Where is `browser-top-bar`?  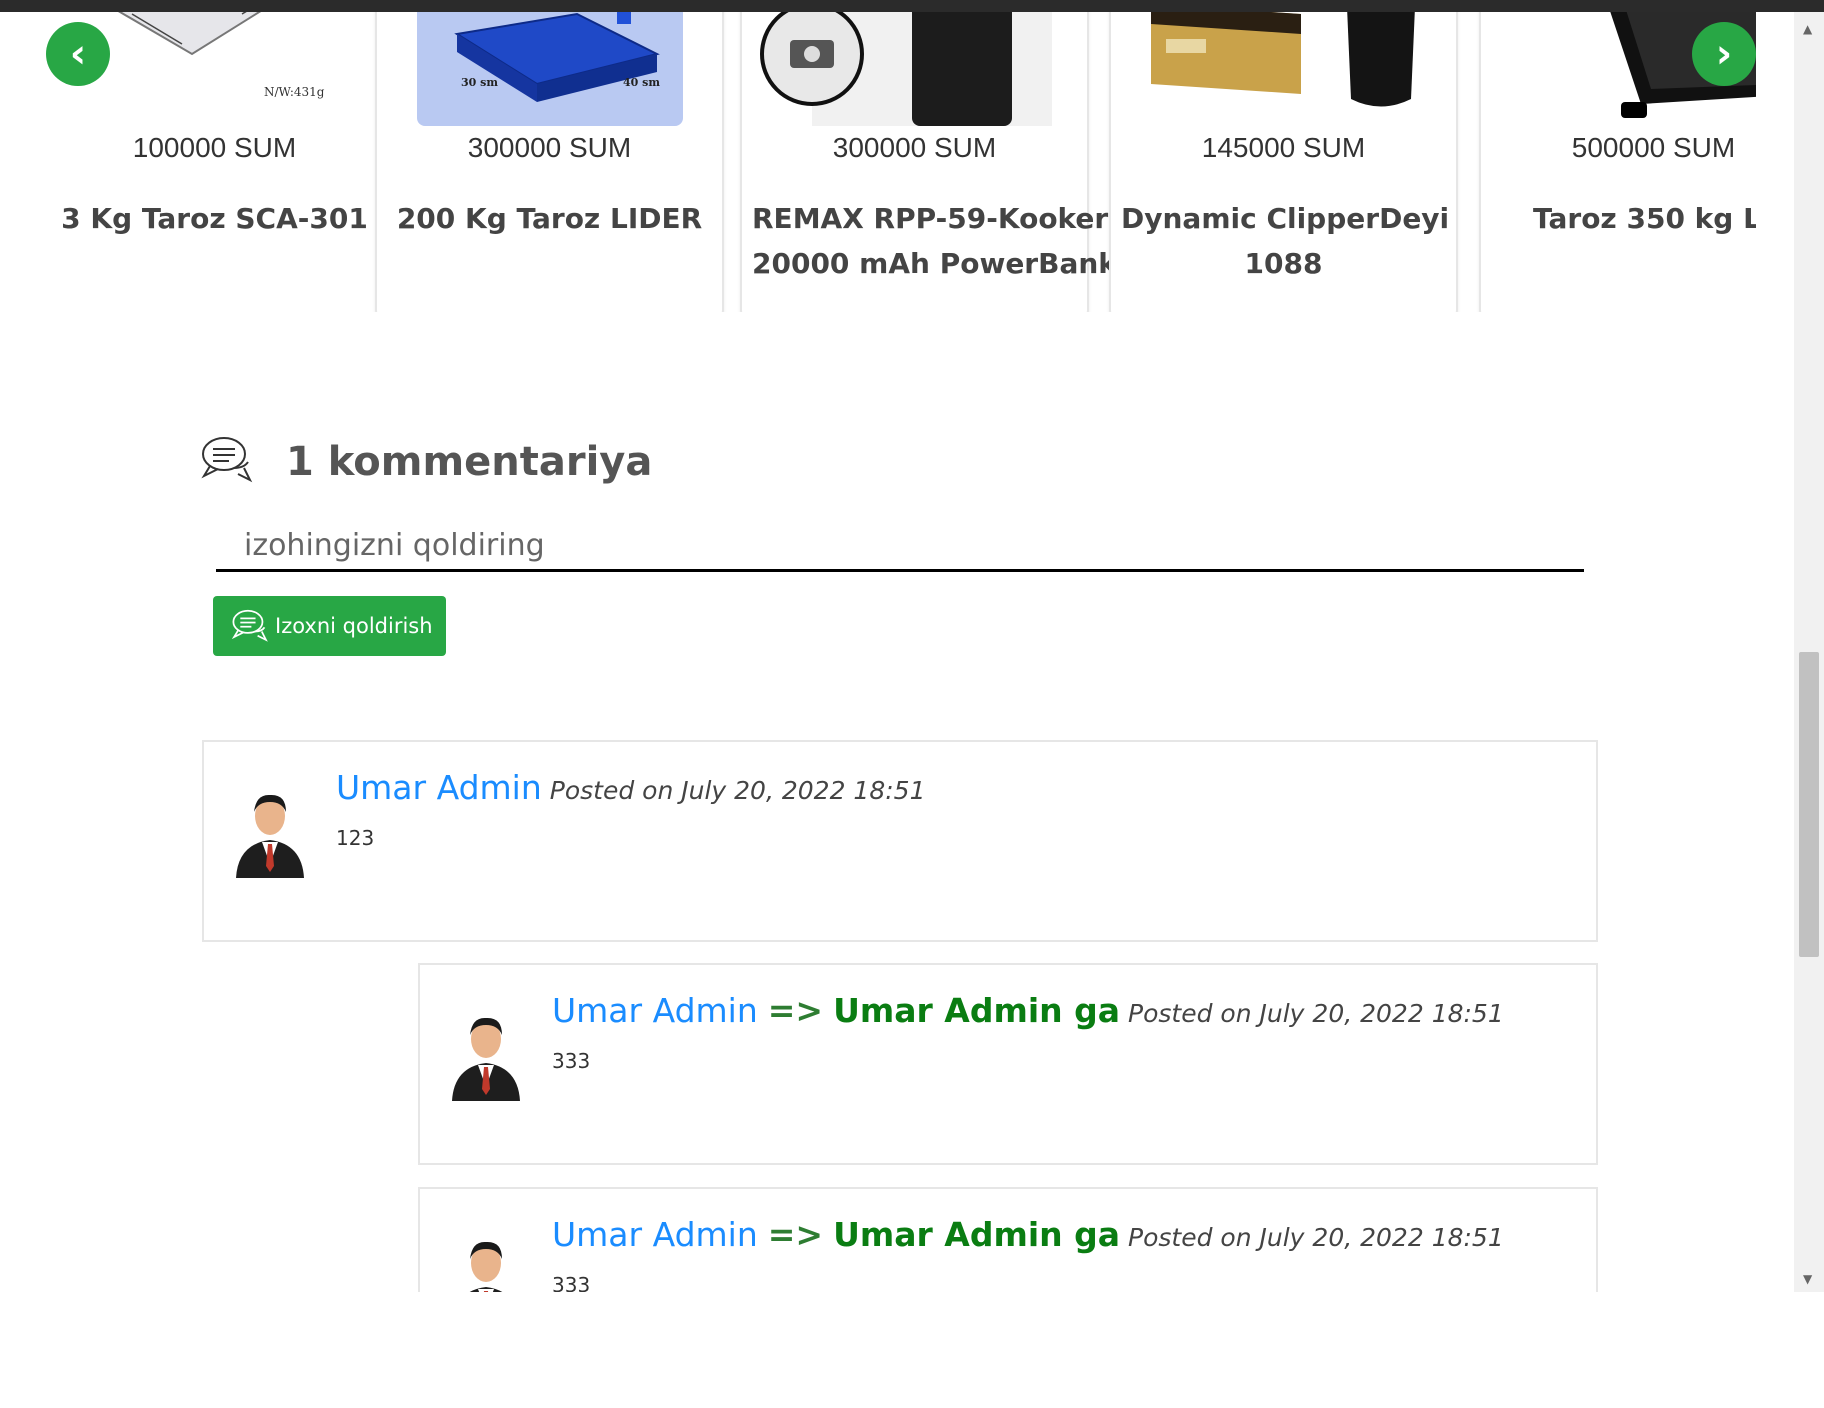 browser-top-bar is located at coordinates (912, 6).